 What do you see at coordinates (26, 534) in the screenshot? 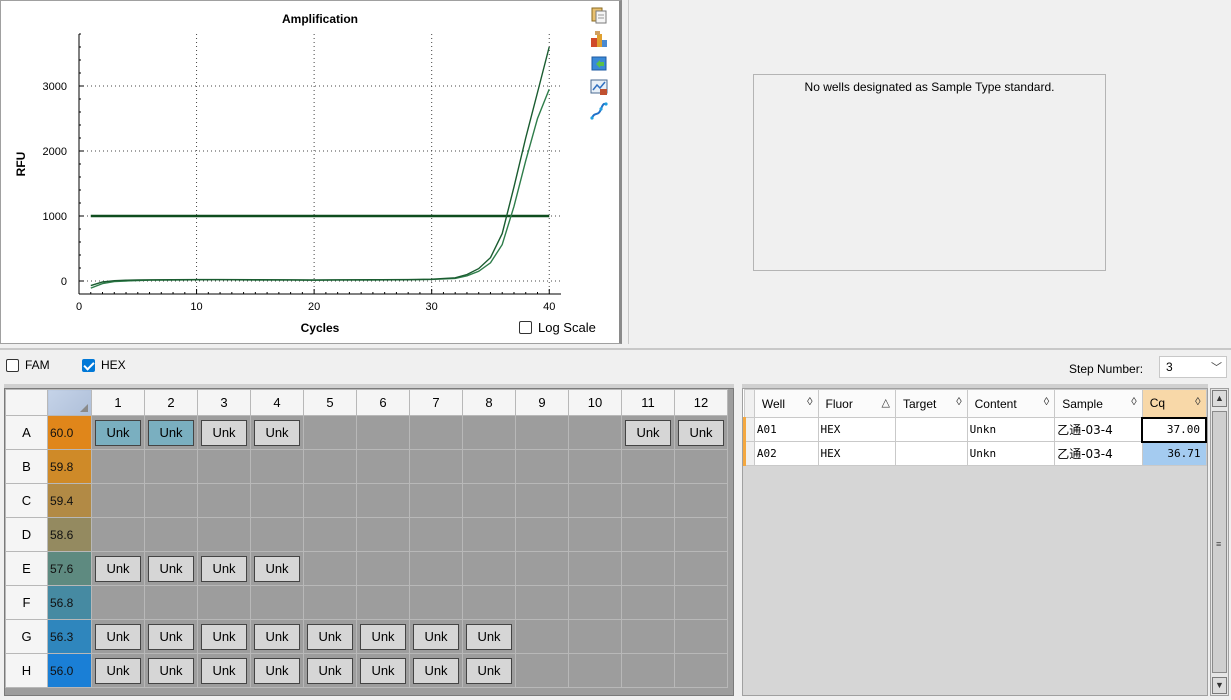
I see `plate-row-header: D` at bounding box center [26, 534].